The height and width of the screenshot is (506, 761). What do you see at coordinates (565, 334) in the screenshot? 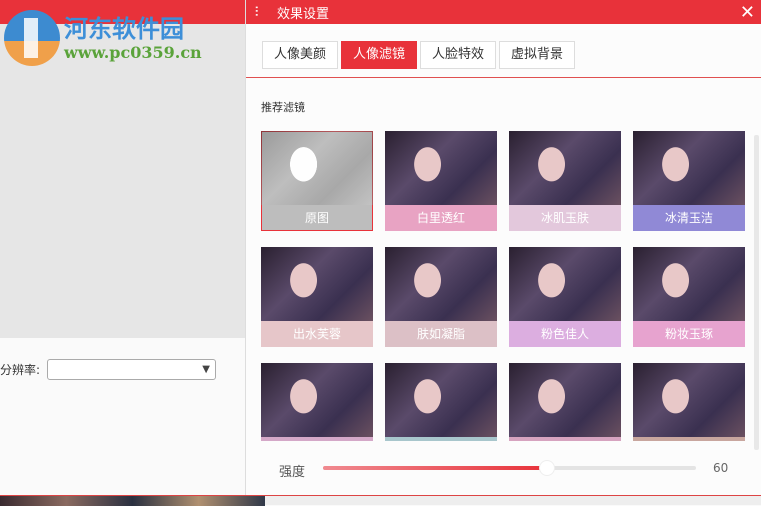
I see `filter-label: 粉色佳人` at bounding box center [565, 334].